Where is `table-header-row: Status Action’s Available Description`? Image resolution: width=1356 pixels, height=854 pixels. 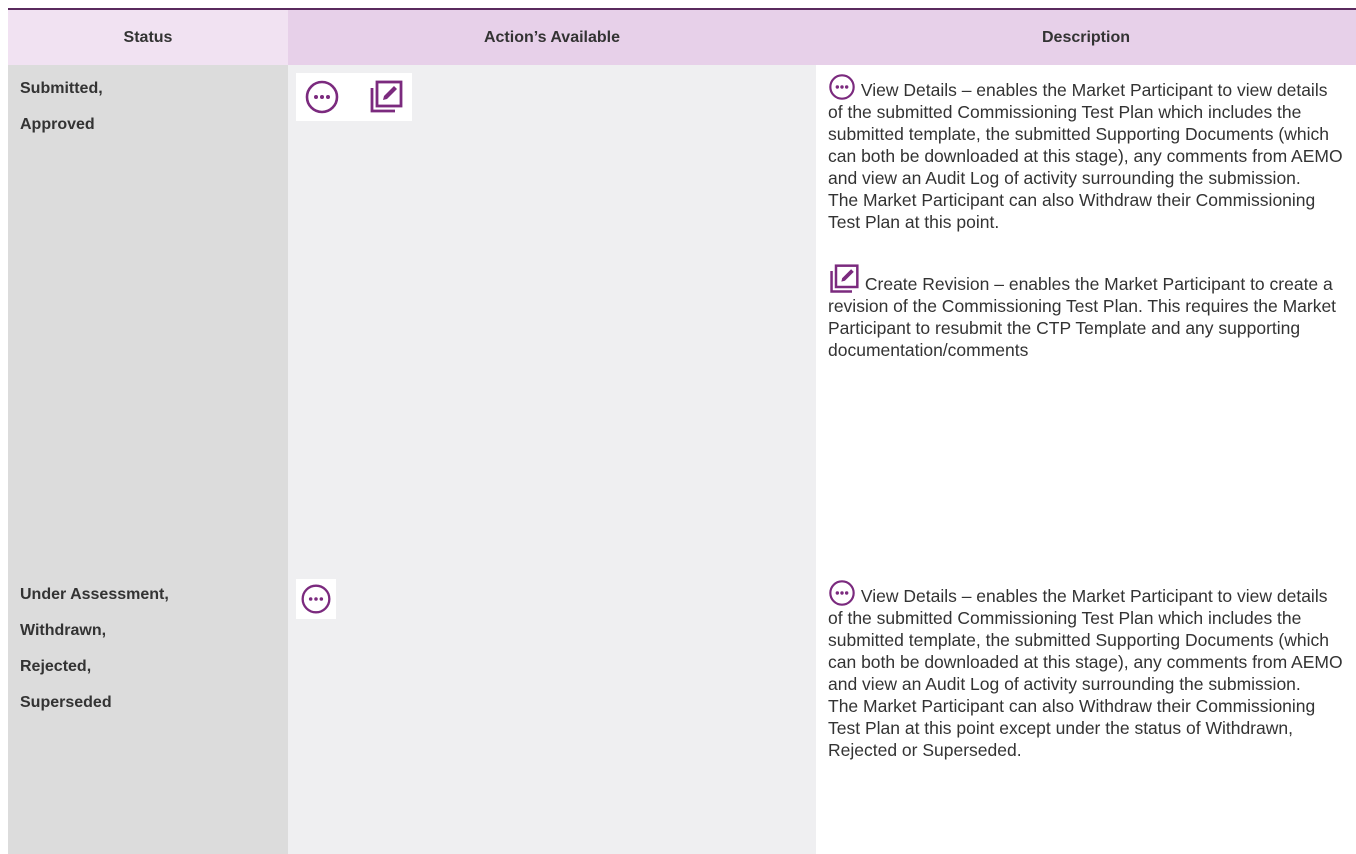
table-header-row: Status Action’s Available Description is located at coordinates (682, 36).